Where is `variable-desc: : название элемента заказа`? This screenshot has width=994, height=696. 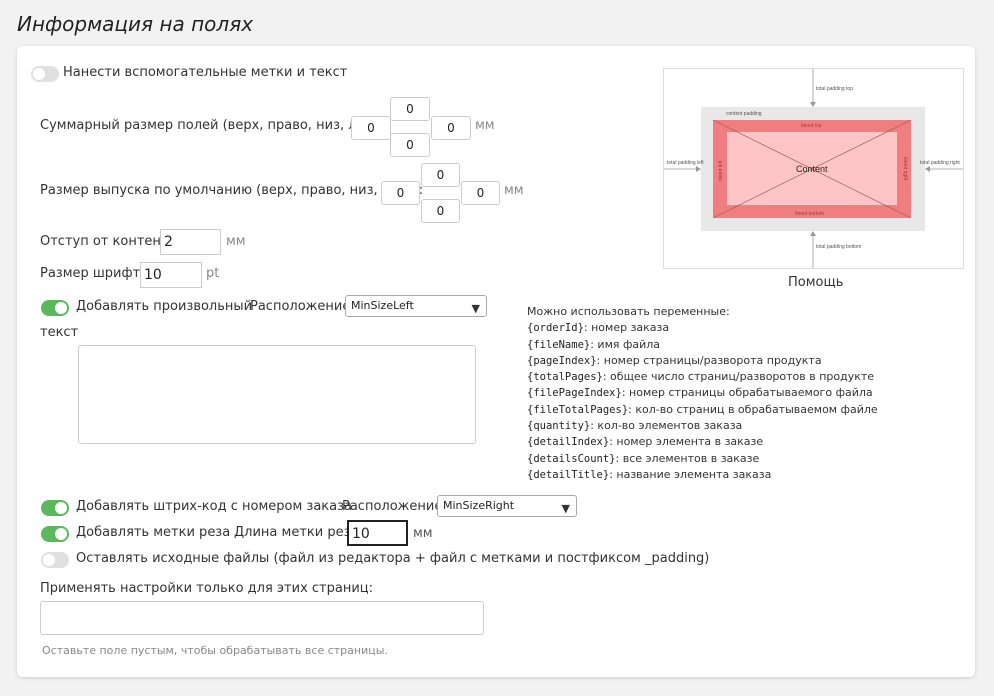 variable-desc: : название элемента заказа is located at coordinates (690, 474).